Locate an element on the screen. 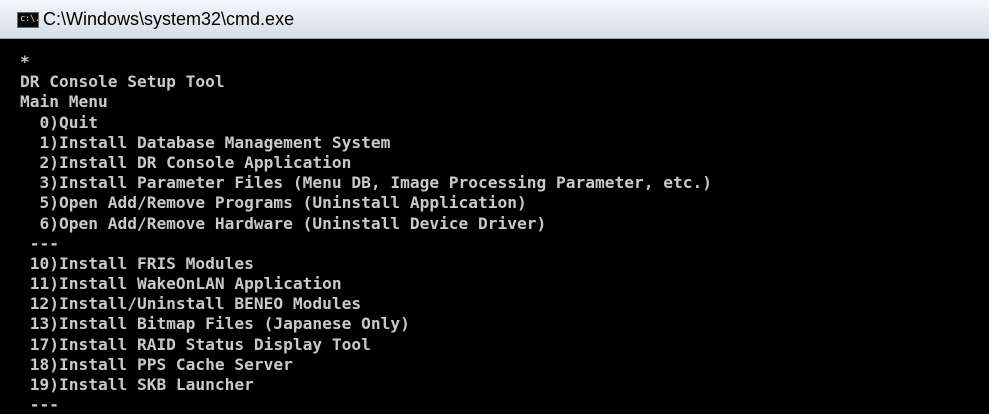  menu-item-beneo-modules: 12)Install/Uninstall BENEO Modules is located at coordinates (191, 304).